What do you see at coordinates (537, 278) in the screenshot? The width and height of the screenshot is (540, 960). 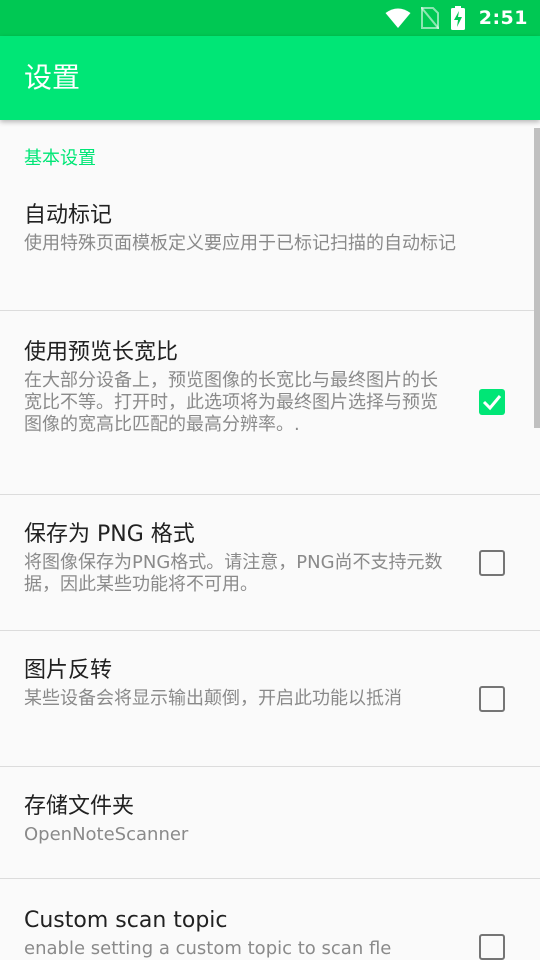 I see `scrollbar-thumb` at bounding box center [537, 278].